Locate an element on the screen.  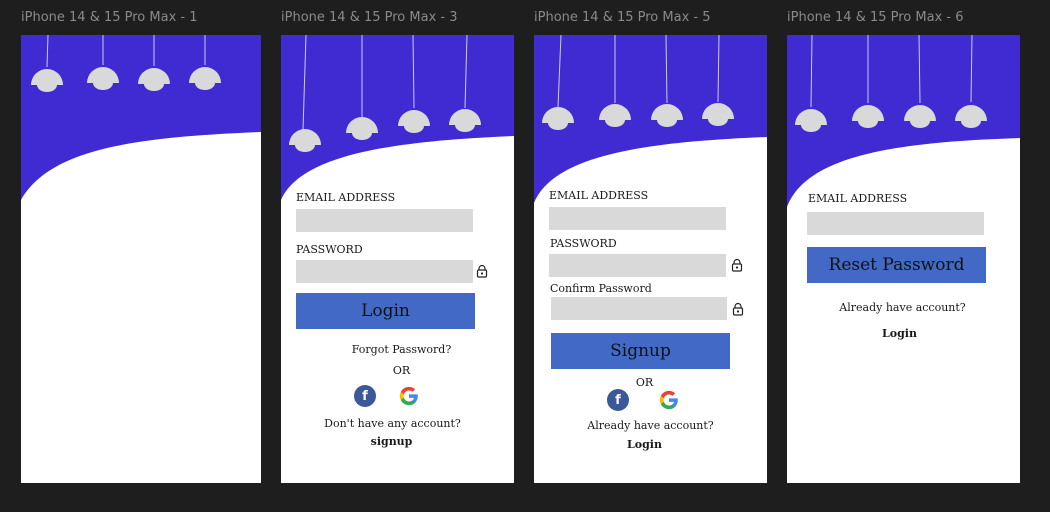
frame-title-3: iPhone 14 & 15 Pro Max - 3 is located at coordinates (369, 17).